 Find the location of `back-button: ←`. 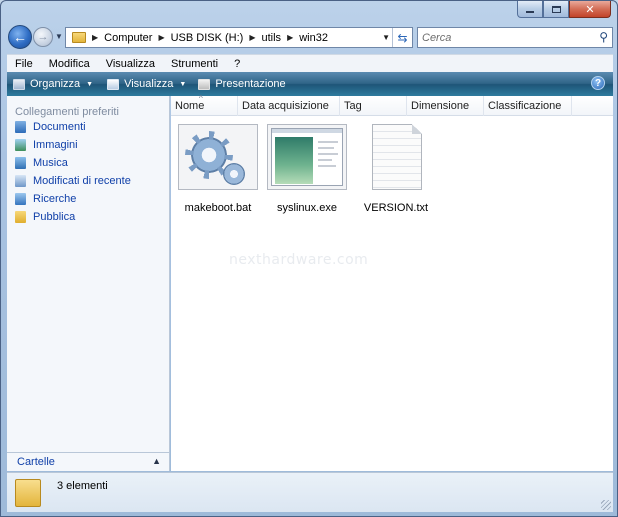

back-button: ← is located at coordinates (20, 37).